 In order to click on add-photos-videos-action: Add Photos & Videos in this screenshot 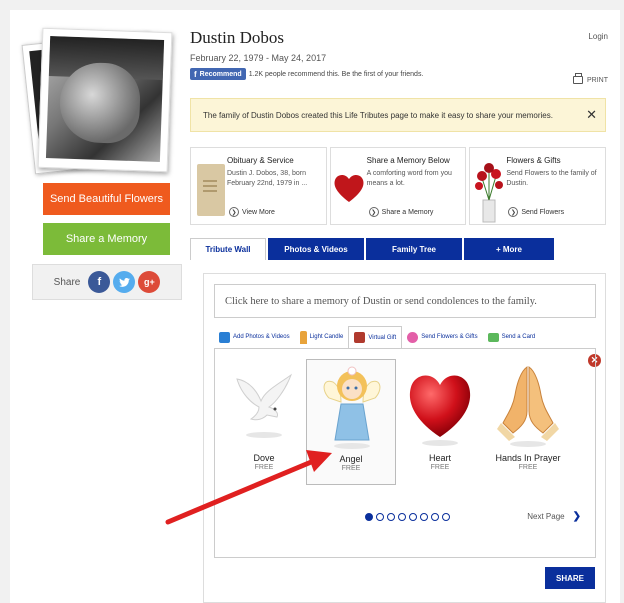, I will do `click(254, 337)`.